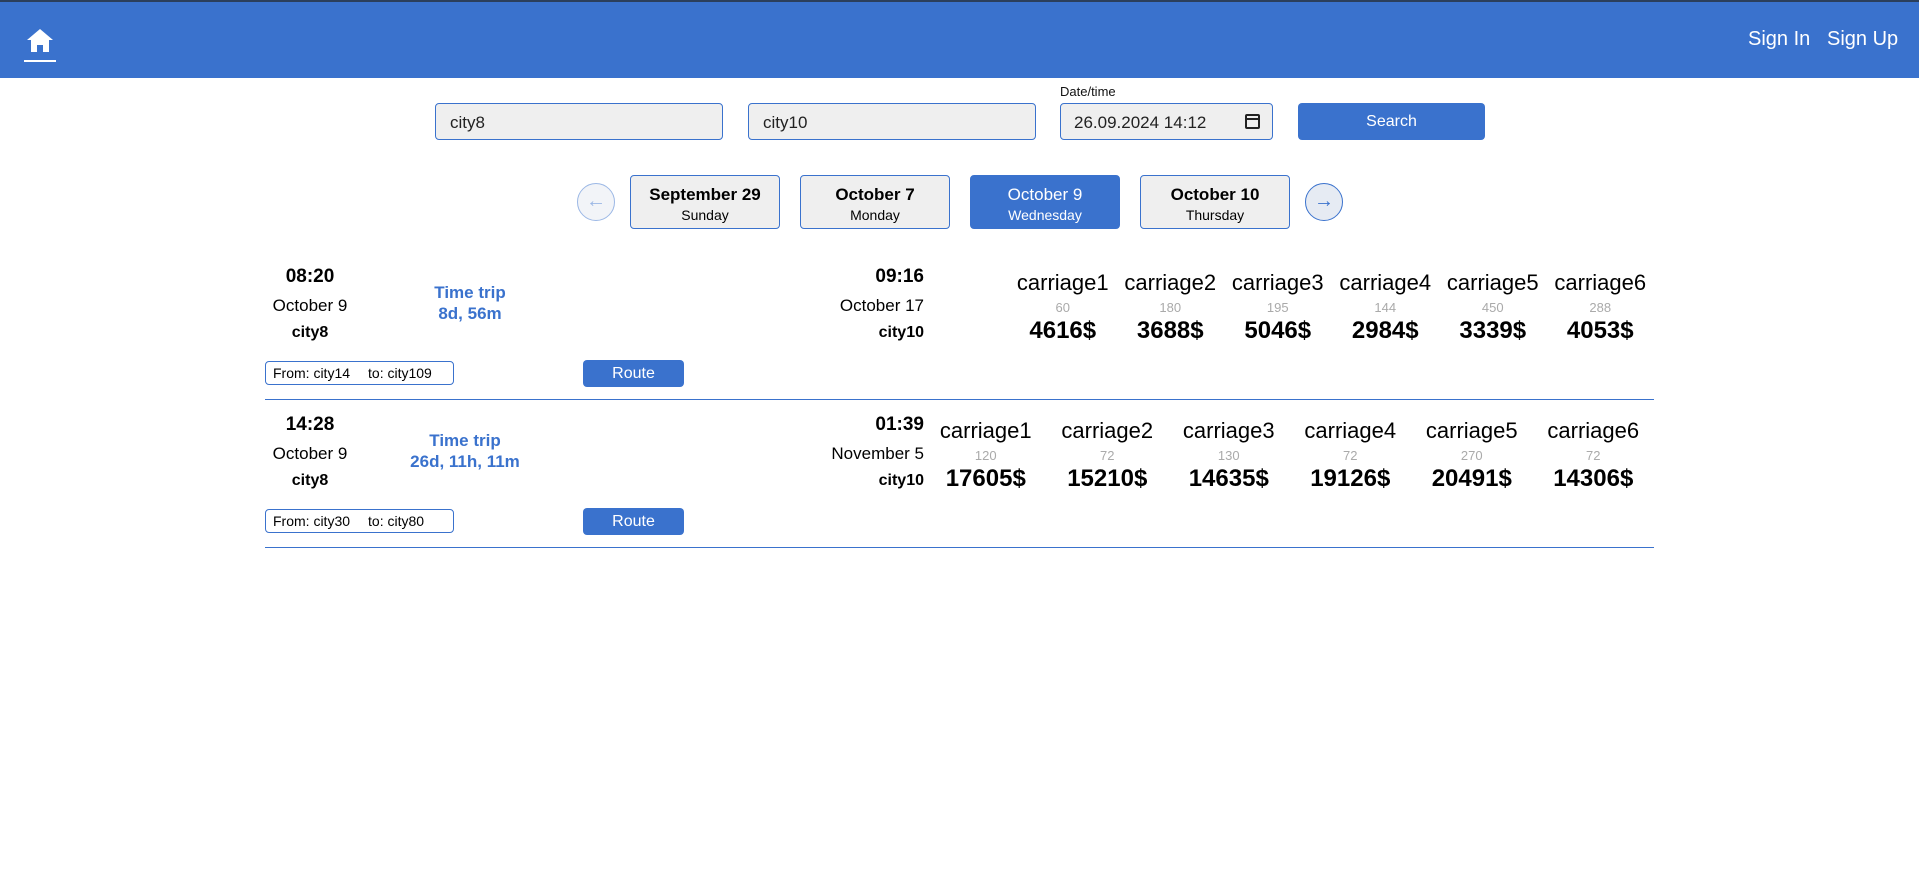 The width and height of the screenshot is (1919, 869). Describe the element at coordinates (875, 215) in the screenshot. I see `date-tab-weekday: Monday` at that location.